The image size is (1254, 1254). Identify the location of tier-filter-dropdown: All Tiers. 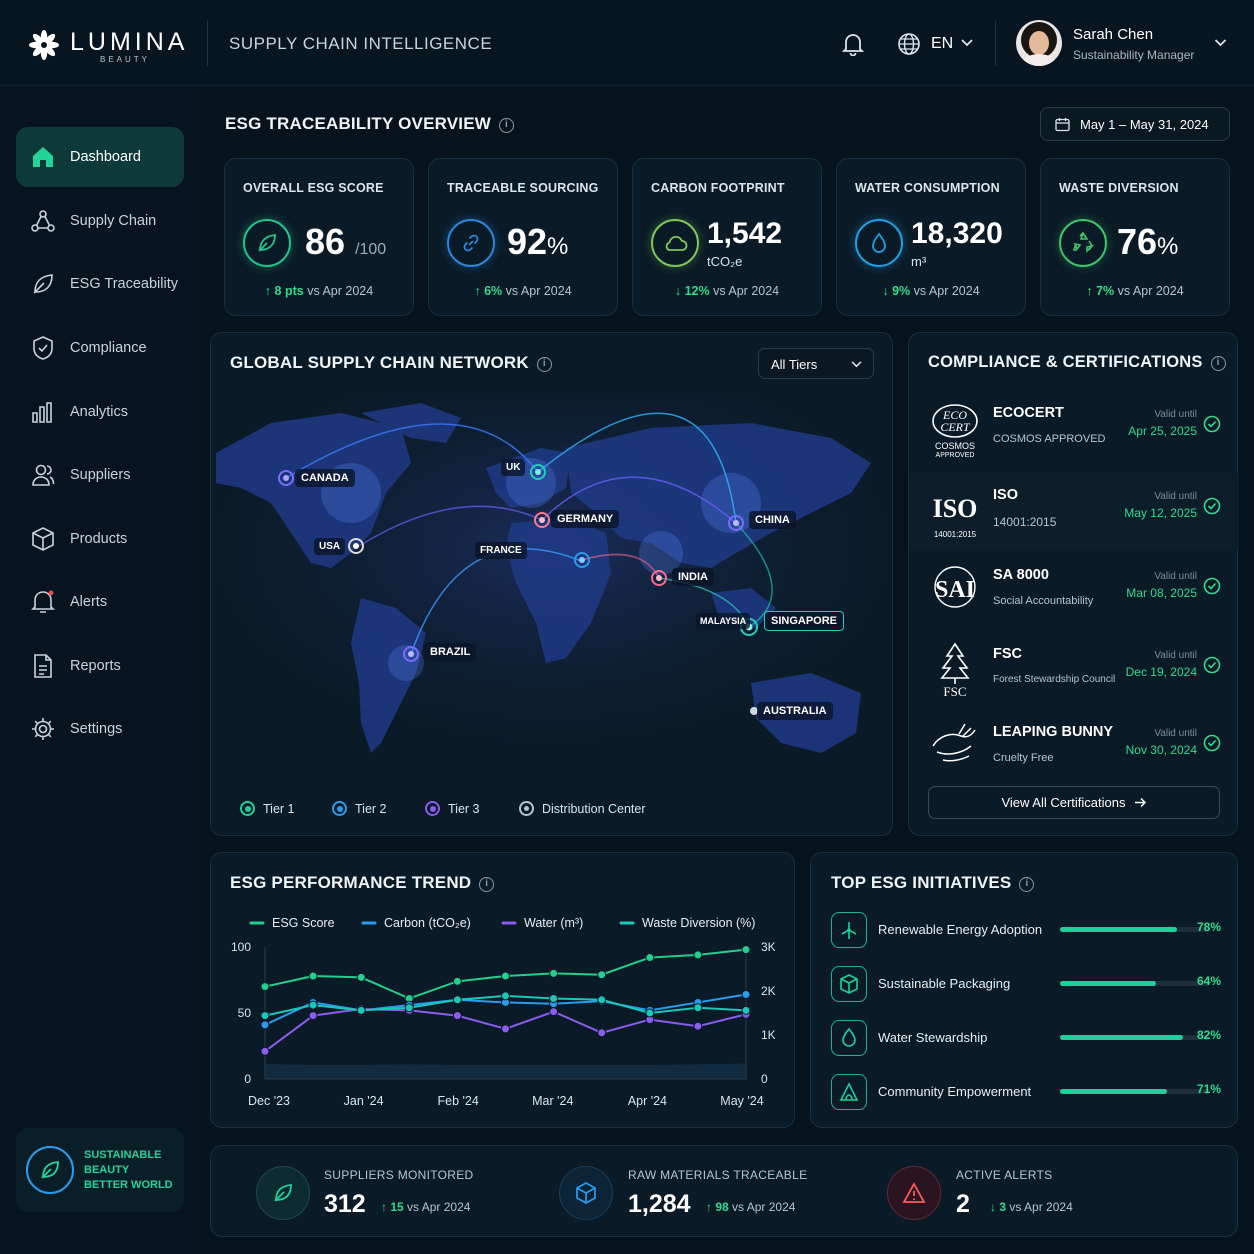
(816, 363).